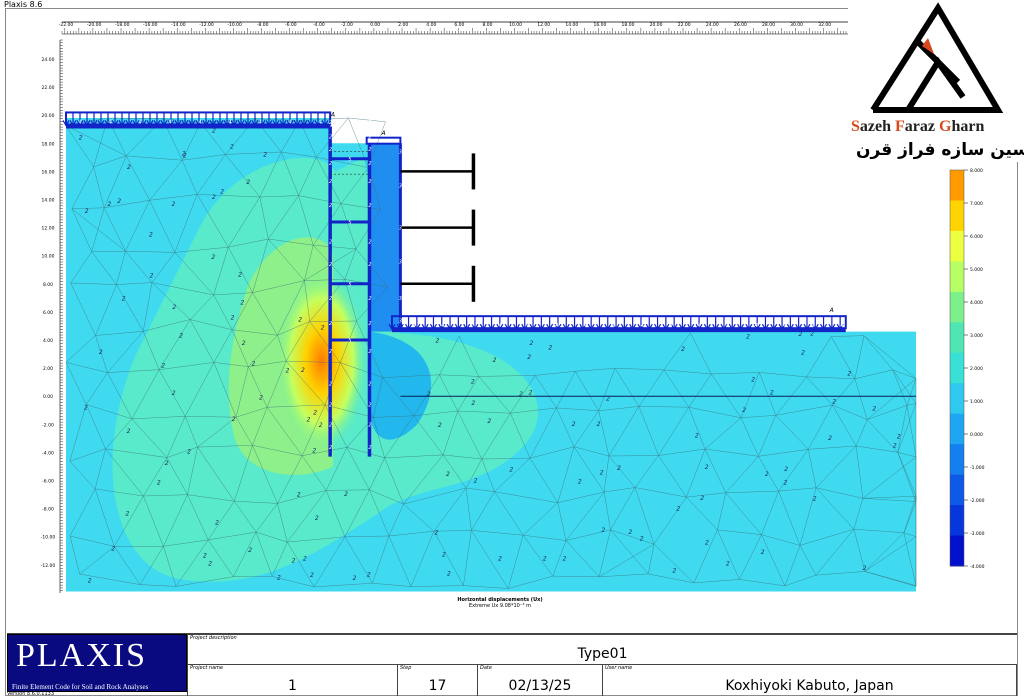  What do you see at coordinates (234, 25) in the screenshot?
I see `x-tick-label: -10.00` at bounding box center [234, 25].